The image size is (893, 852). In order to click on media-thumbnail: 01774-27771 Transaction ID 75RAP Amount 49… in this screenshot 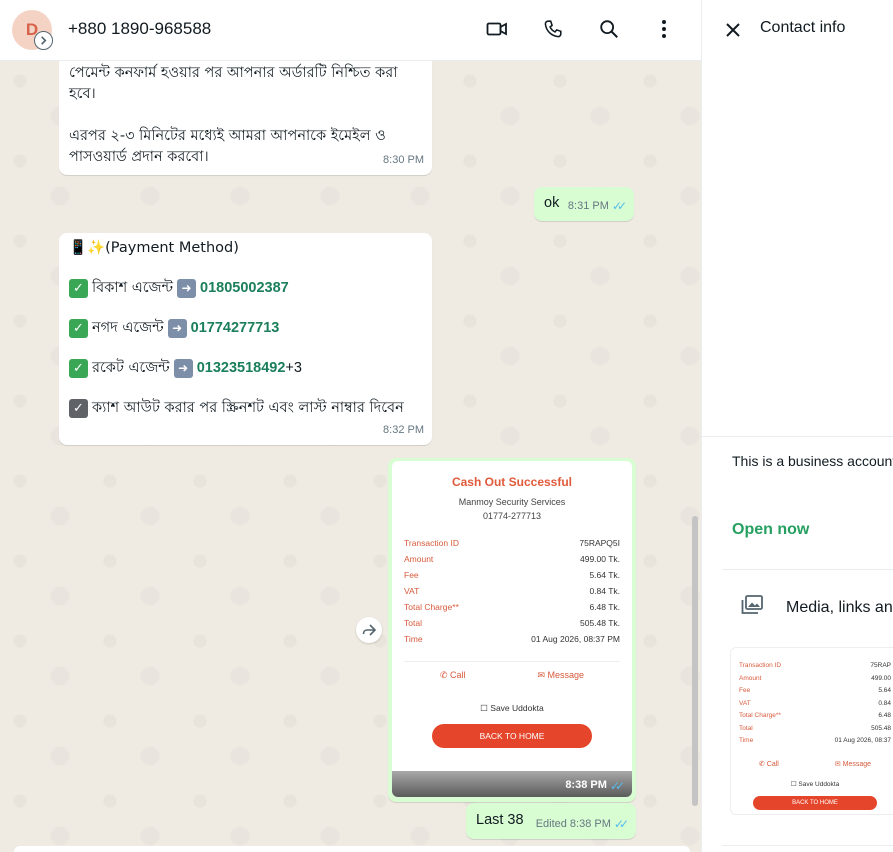, I will do `click(811, 731)`.